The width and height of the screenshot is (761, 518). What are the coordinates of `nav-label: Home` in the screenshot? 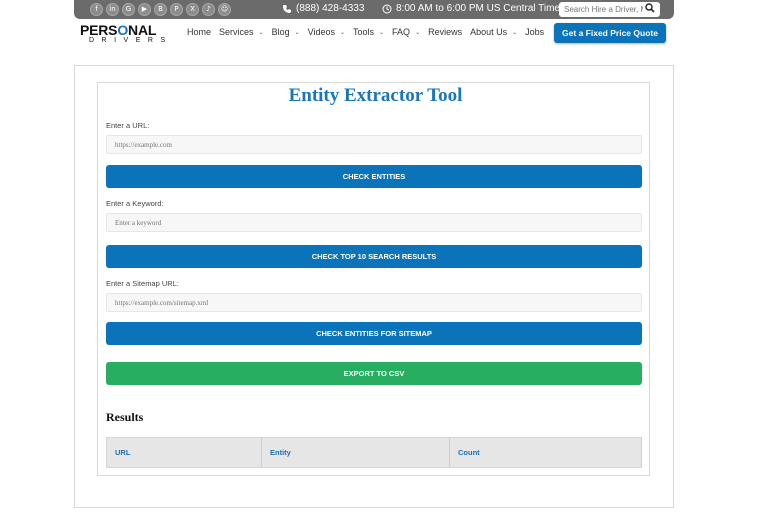 It's located at (199, 32).